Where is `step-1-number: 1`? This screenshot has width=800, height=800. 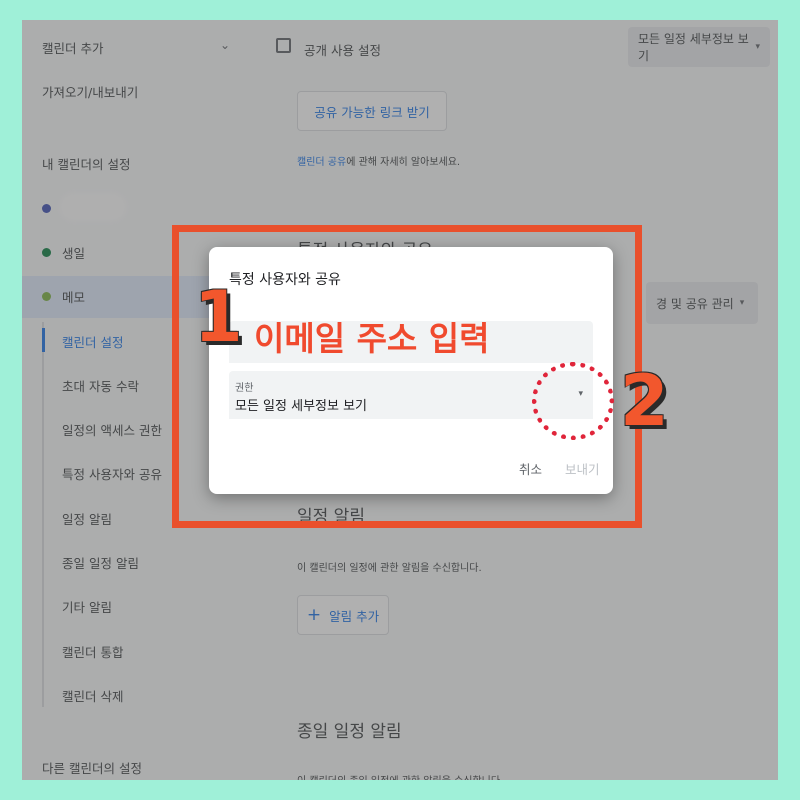 step-1-number: 1 is located at coordinates (218, 317).